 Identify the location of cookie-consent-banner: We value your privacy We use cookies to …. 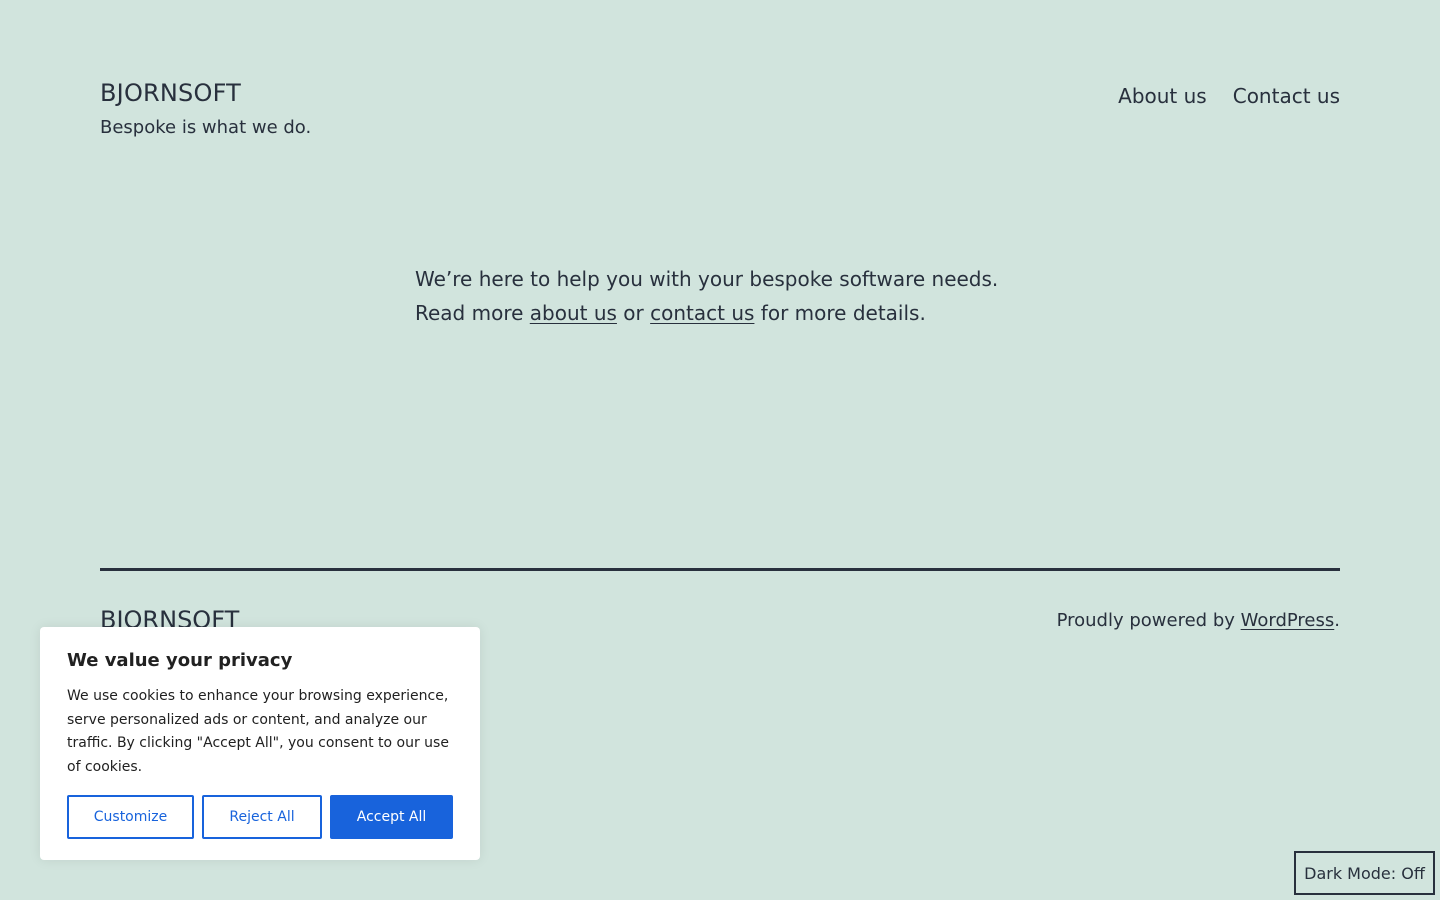
(260, 743).